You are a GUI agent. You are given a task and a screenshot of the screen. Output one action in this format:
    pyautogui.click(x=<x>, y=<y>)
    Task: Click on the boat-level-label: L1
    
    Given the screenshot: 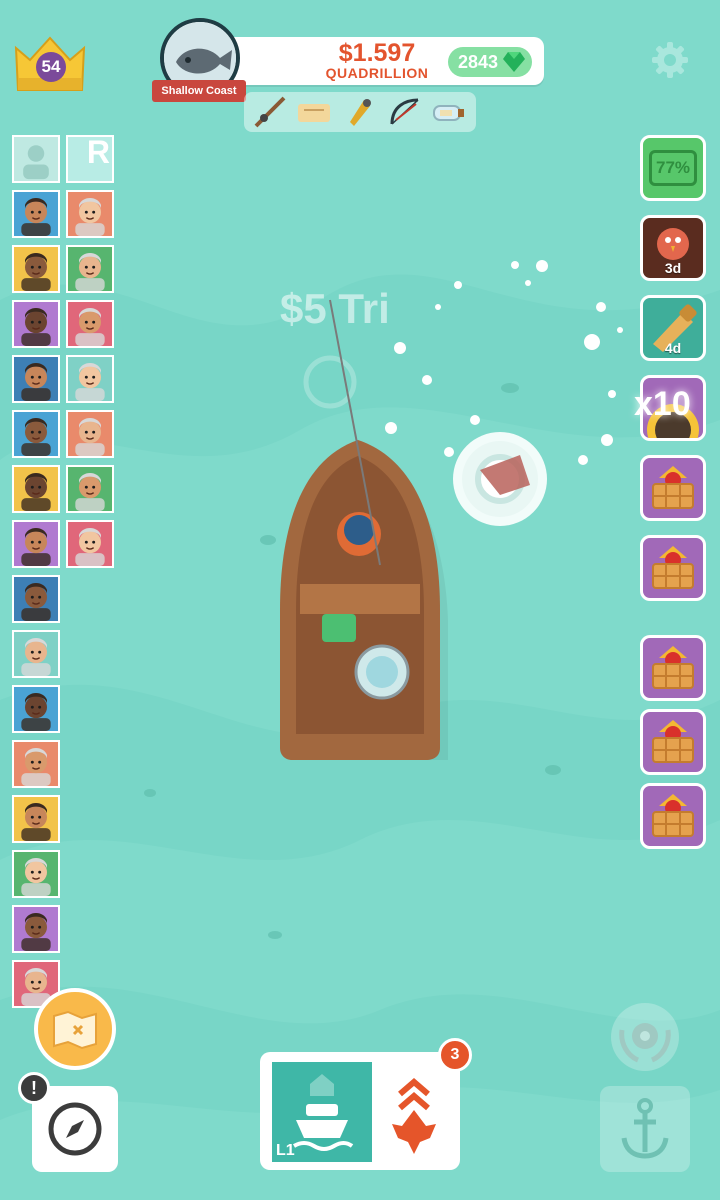 What is the action you would take?
    pyautogui.click(x=285, y=1150)
    